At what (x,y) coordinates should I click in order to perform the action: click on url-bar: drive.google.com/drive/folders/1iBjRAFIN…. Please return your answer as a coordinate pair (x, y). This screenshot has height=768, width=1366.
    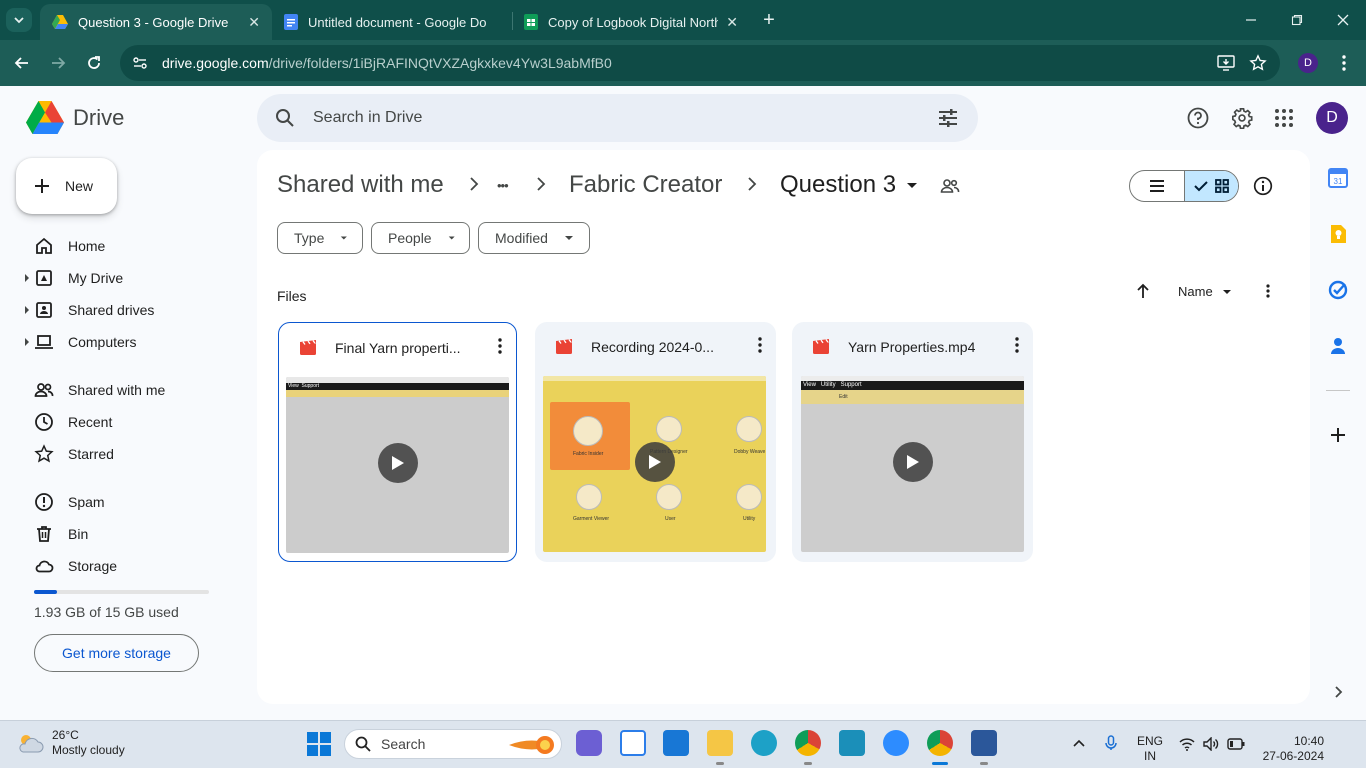
    Looking at the image, I should click on (700, 63).